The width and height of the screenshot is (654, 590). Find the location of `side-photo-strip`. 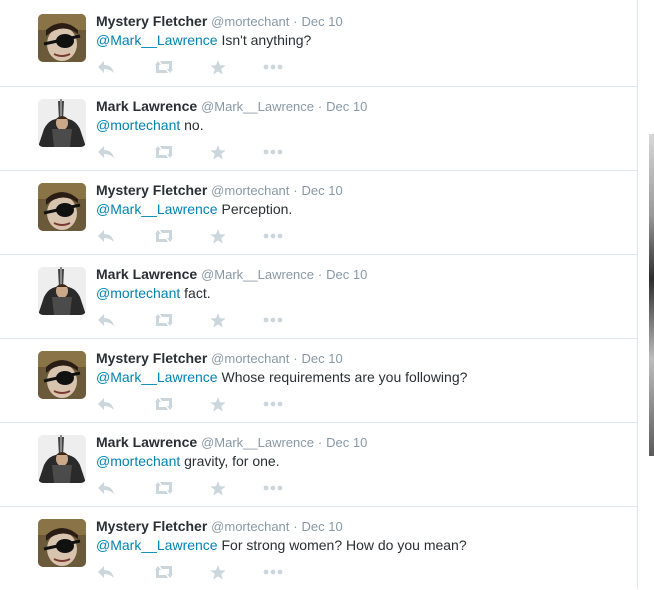

side-photo-strip is located at coordinates (651, 295).